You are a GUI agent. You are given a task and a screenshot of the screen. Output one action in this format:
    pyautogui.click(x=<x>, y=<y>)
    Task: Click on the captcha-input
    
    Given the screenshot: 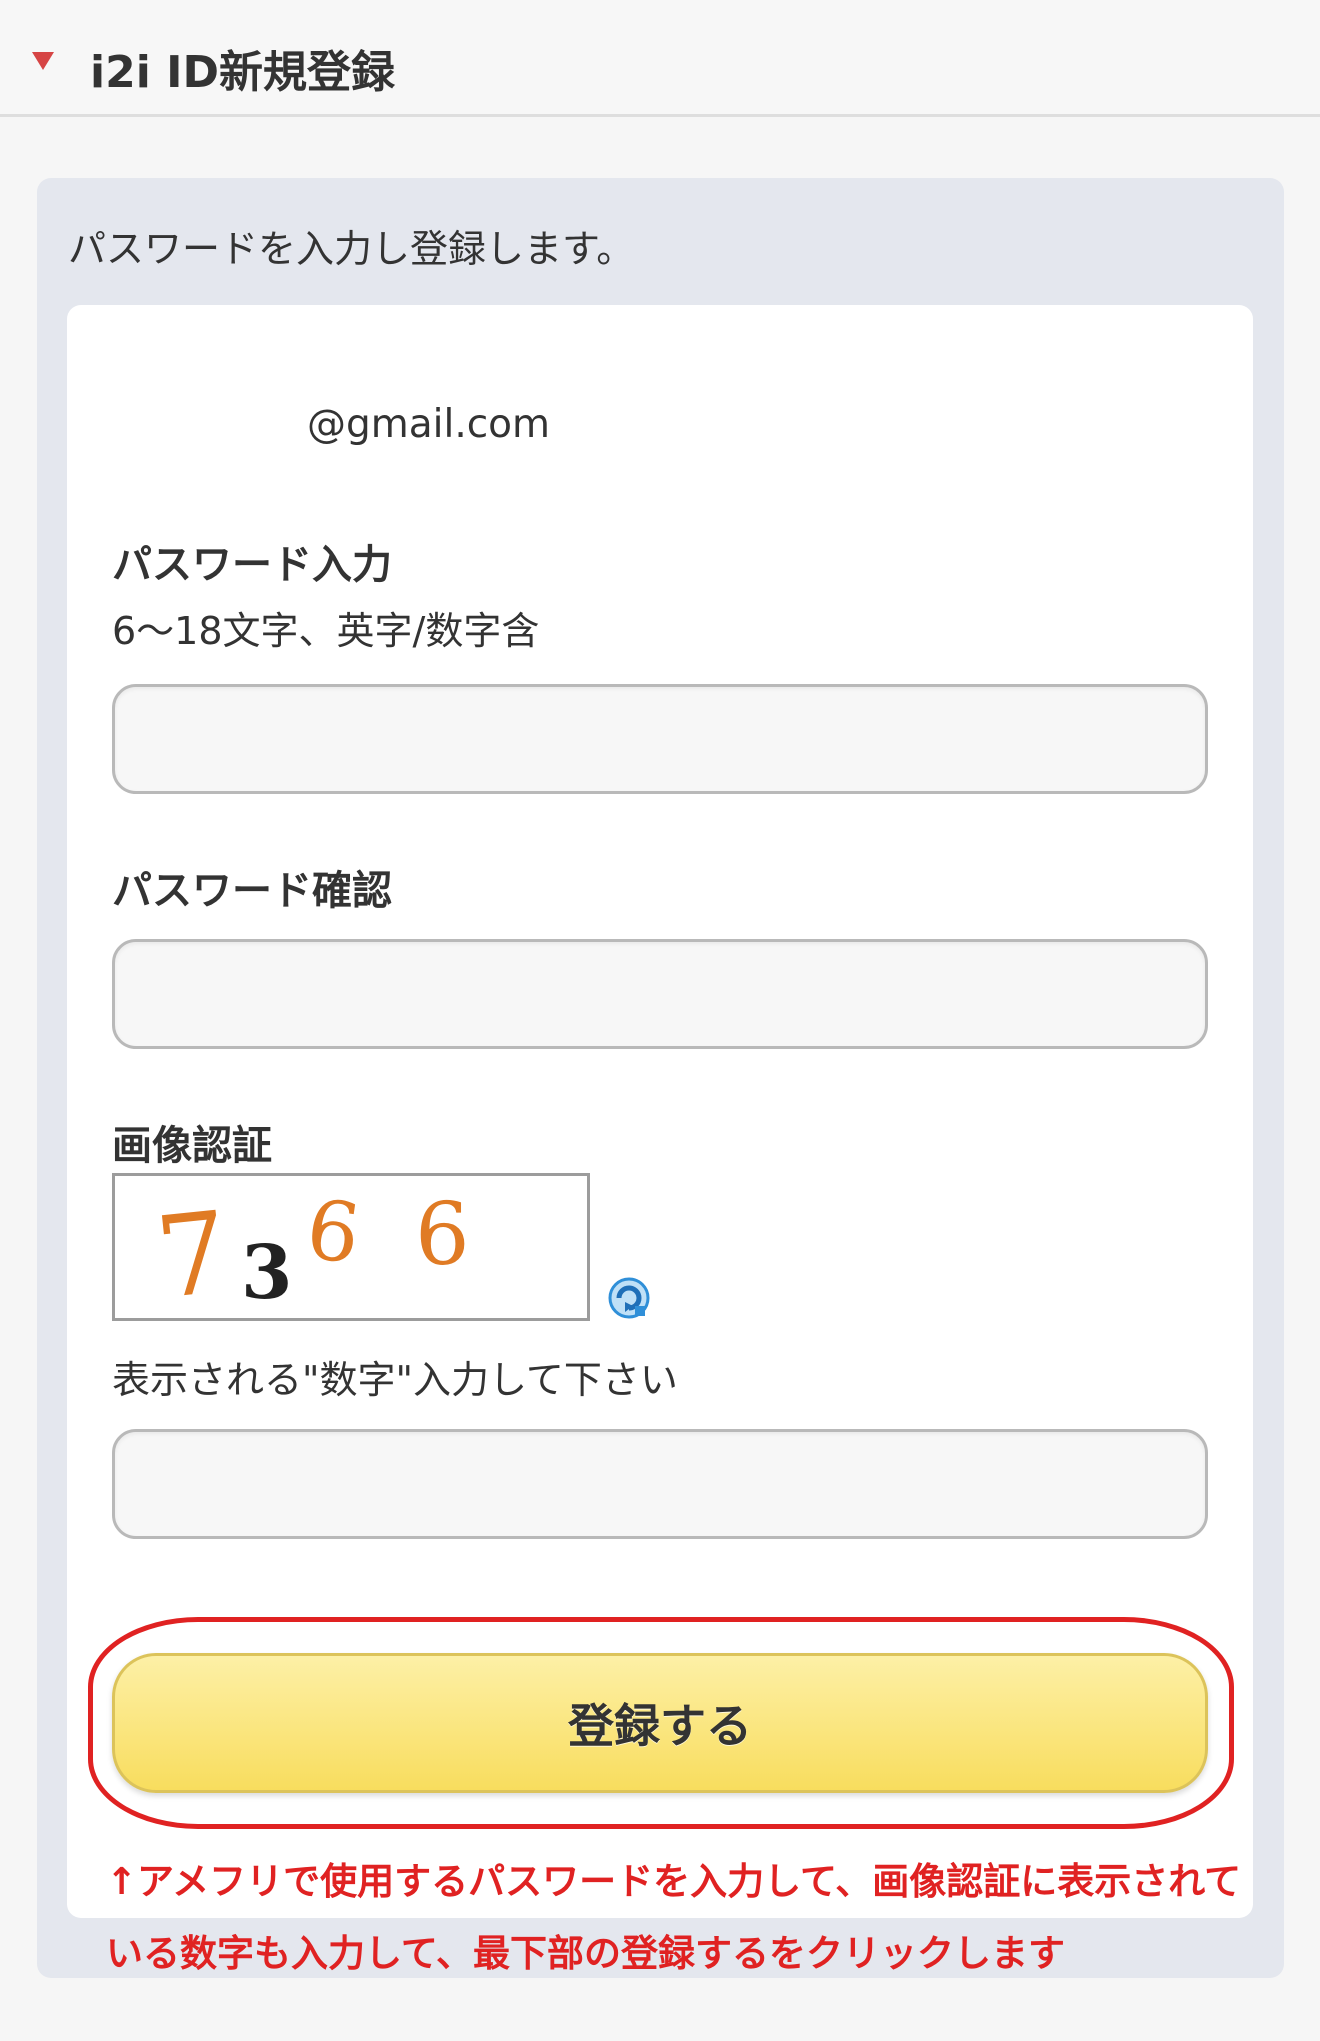 What is the action you would take?
    pyautogui.click(x=660, y=1484)
    